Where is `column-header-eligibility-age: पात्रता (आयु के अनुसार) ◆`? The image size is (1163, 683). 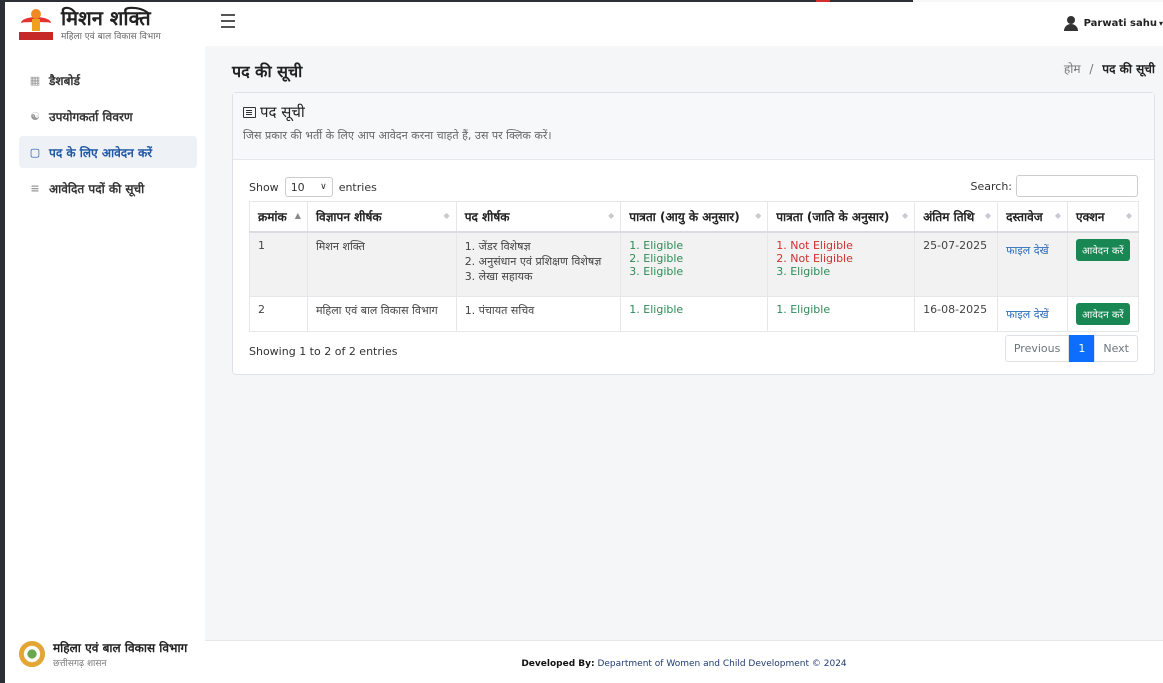
column-header-eligibility-age: पात्रता (आयु के अनुसार) ◆ is located at coordinates (694, 217).